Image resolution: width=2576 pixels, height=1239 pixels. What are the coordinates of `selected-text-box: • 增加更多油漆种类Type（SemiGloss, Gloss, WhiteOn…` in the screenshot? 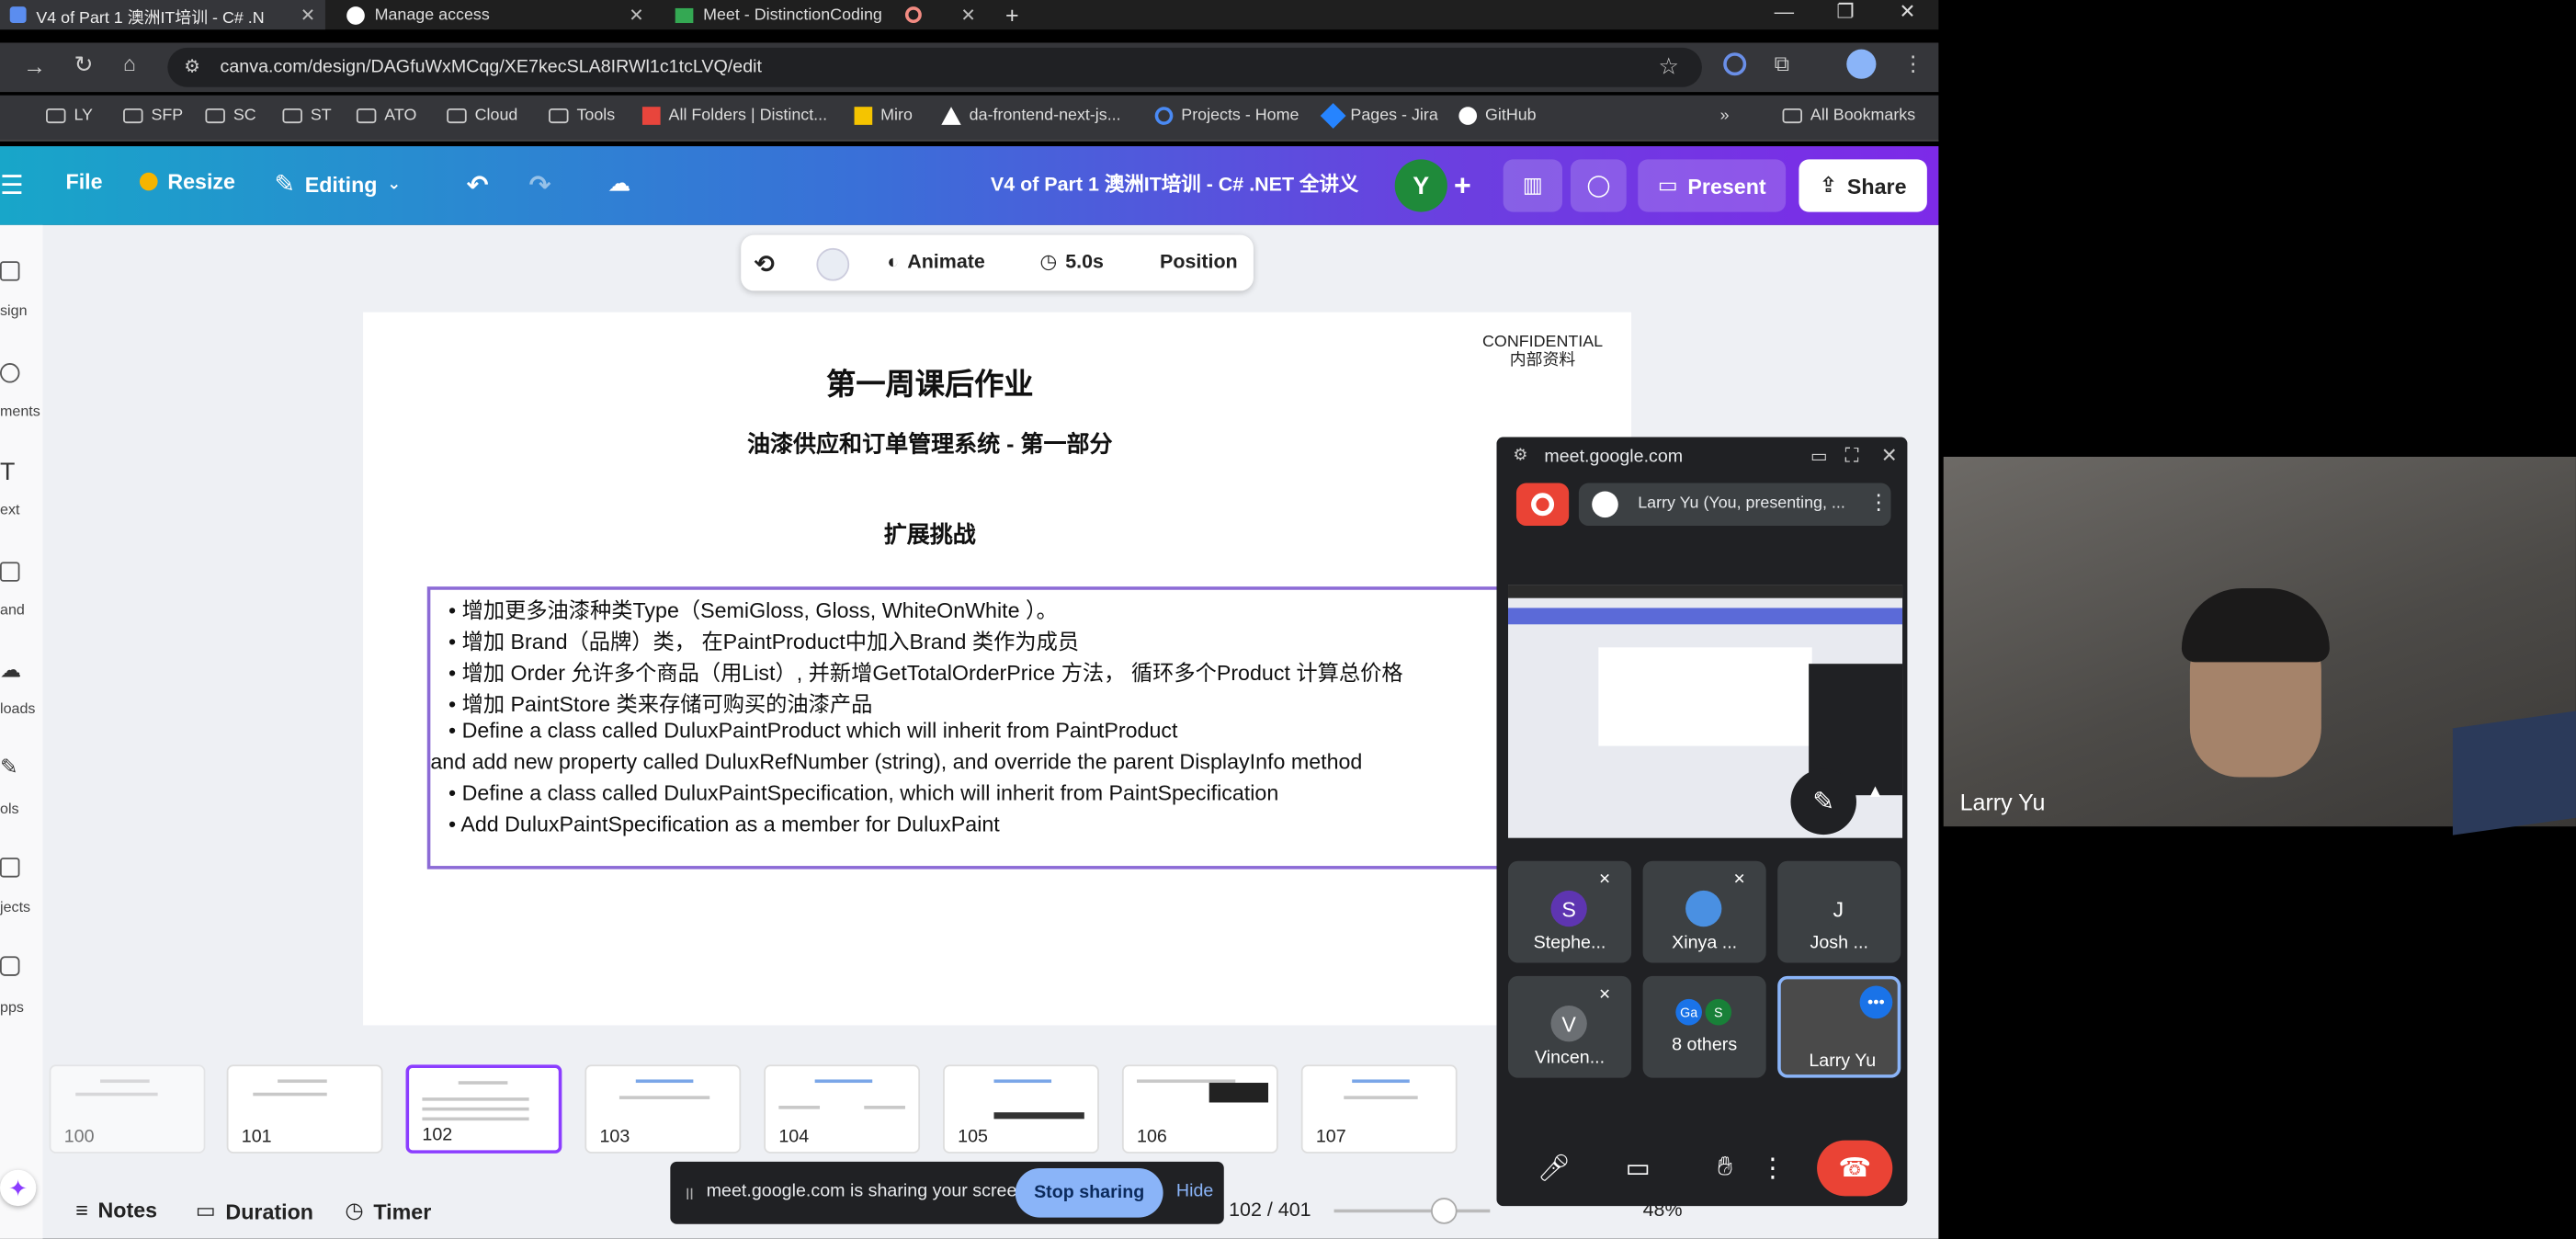 It's located at (977, 728).